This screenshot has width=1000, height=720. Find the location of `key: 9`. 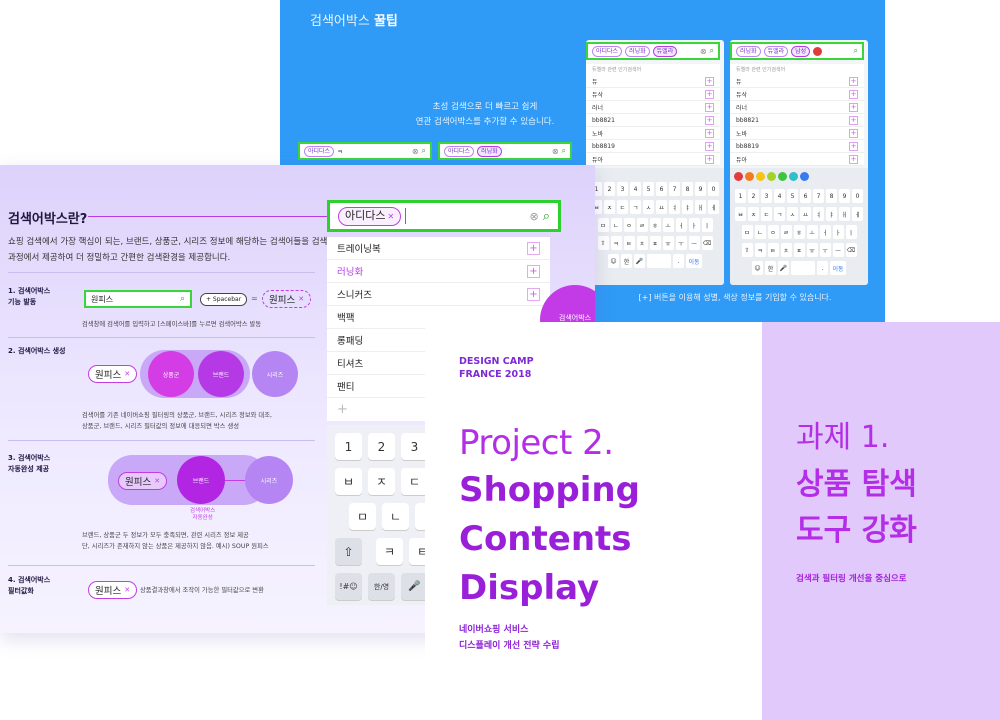

key: 9 is located at coordinates (844, 196).